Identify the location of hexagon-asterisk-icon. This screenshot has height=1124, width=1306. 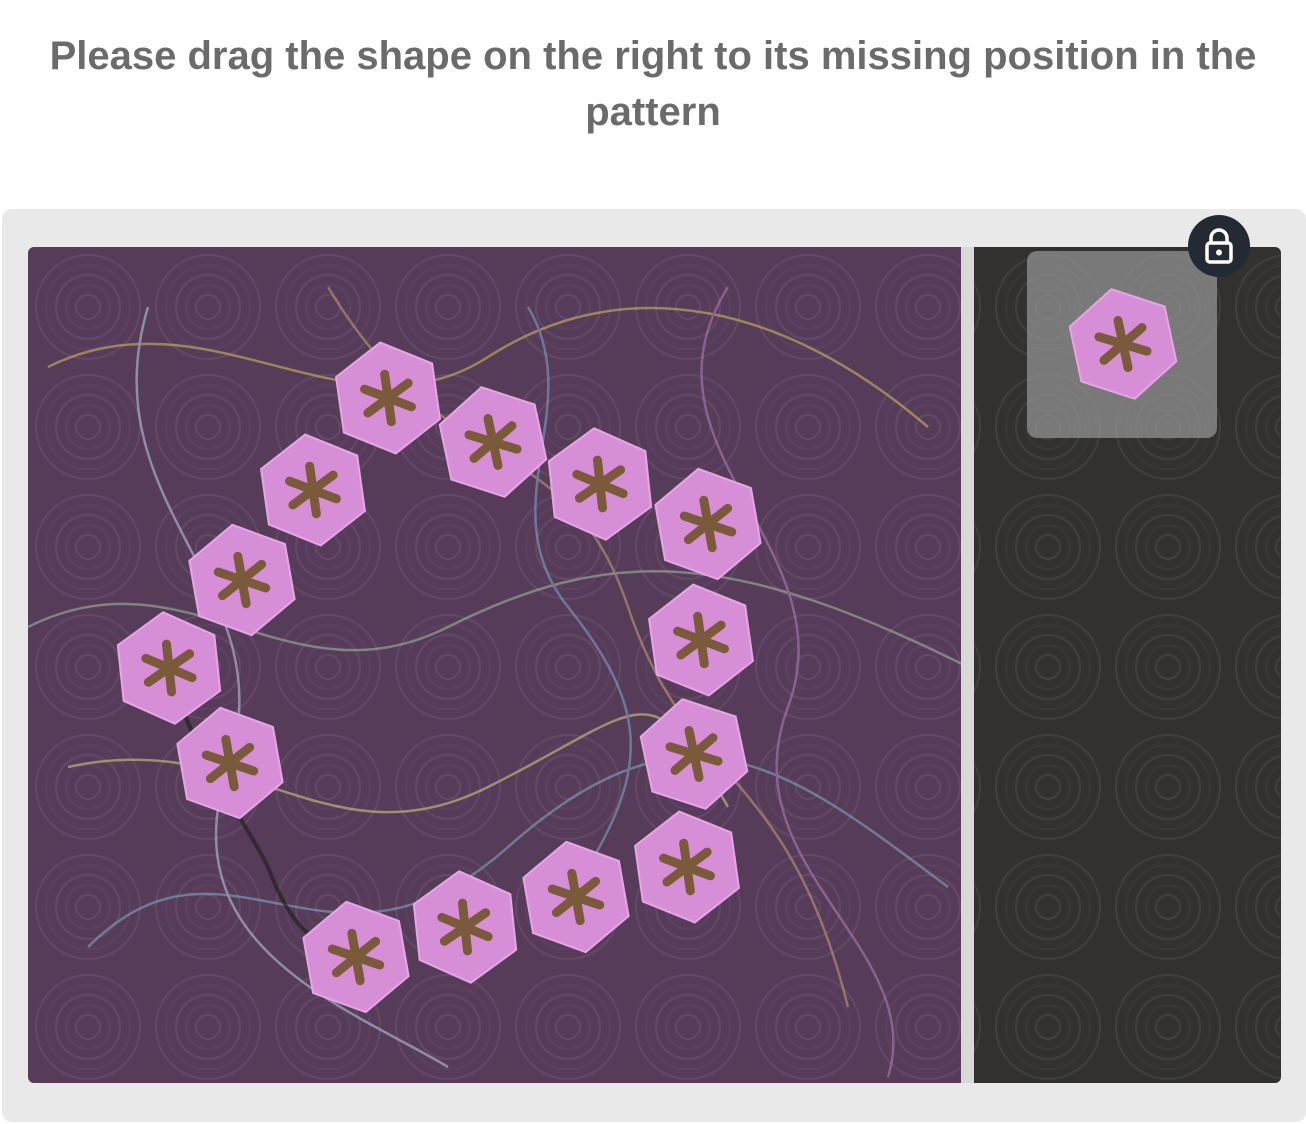
(1123, 344).